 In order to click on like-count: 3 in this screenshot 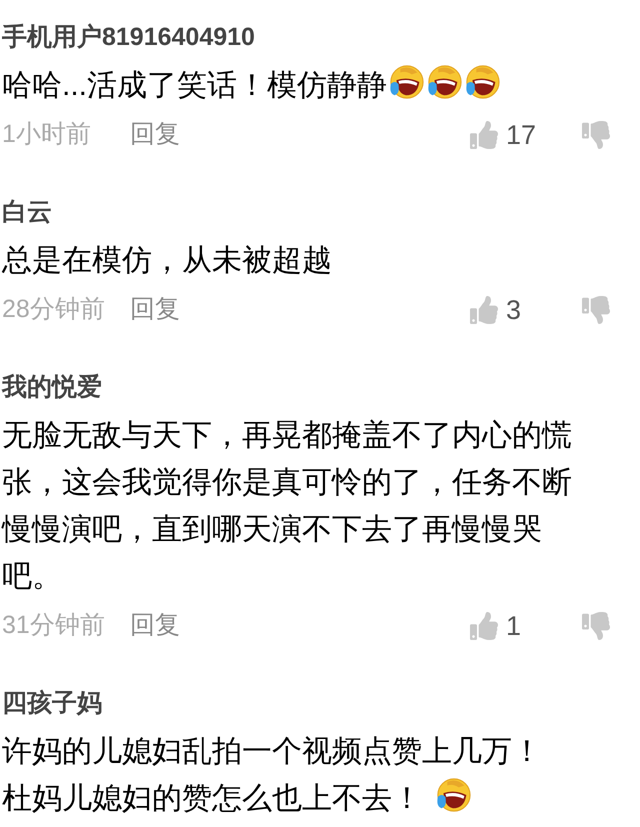, I will do `click(514, 310)`.